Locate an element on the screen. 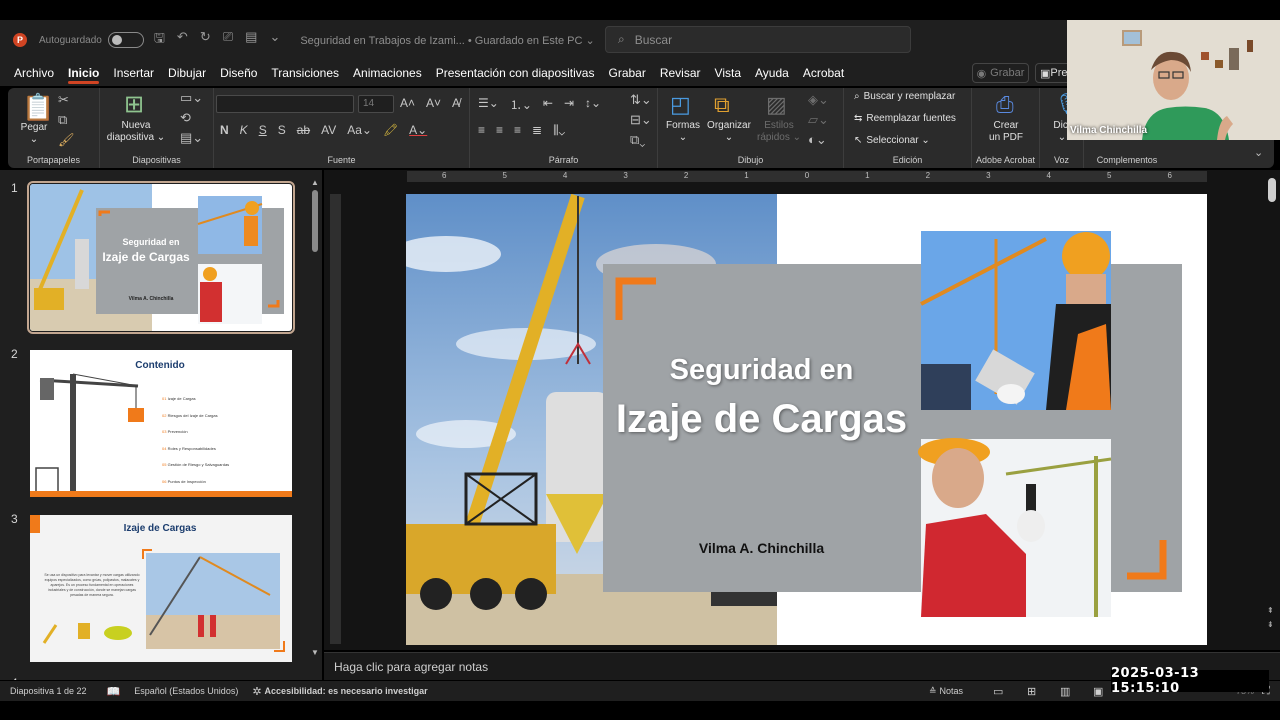 The image size is (1280, 720). notes-button: ≙ Notas is located at coordinates (946, 691).